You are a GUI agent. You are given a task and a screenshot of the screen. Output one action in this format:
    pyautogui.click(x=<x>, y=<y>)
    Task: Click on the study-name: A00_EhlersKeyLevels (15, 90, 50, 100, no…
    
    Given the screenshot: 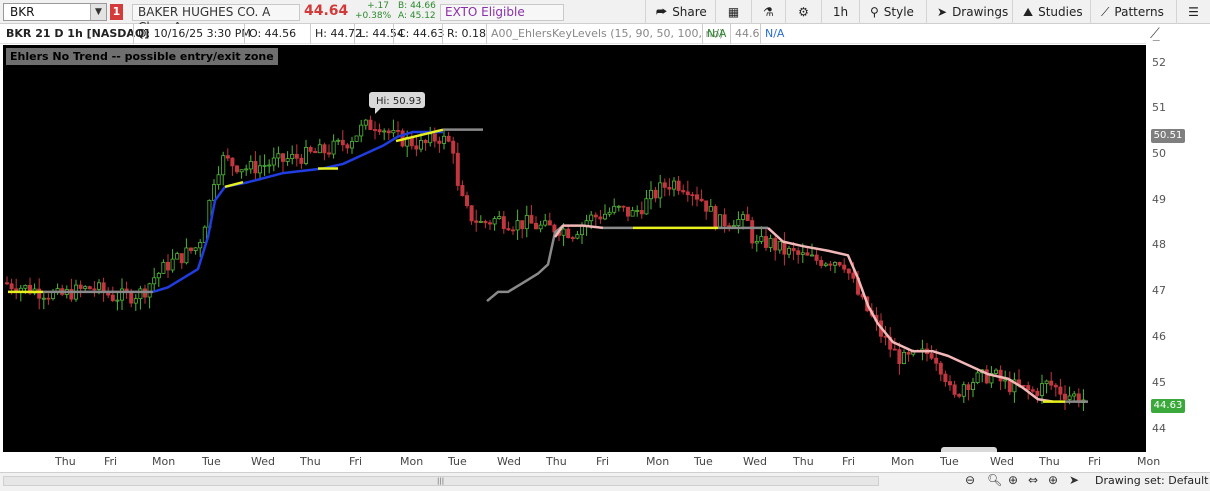 What is the action you would take?
    pyautogui.click(x=604, y=34)
    